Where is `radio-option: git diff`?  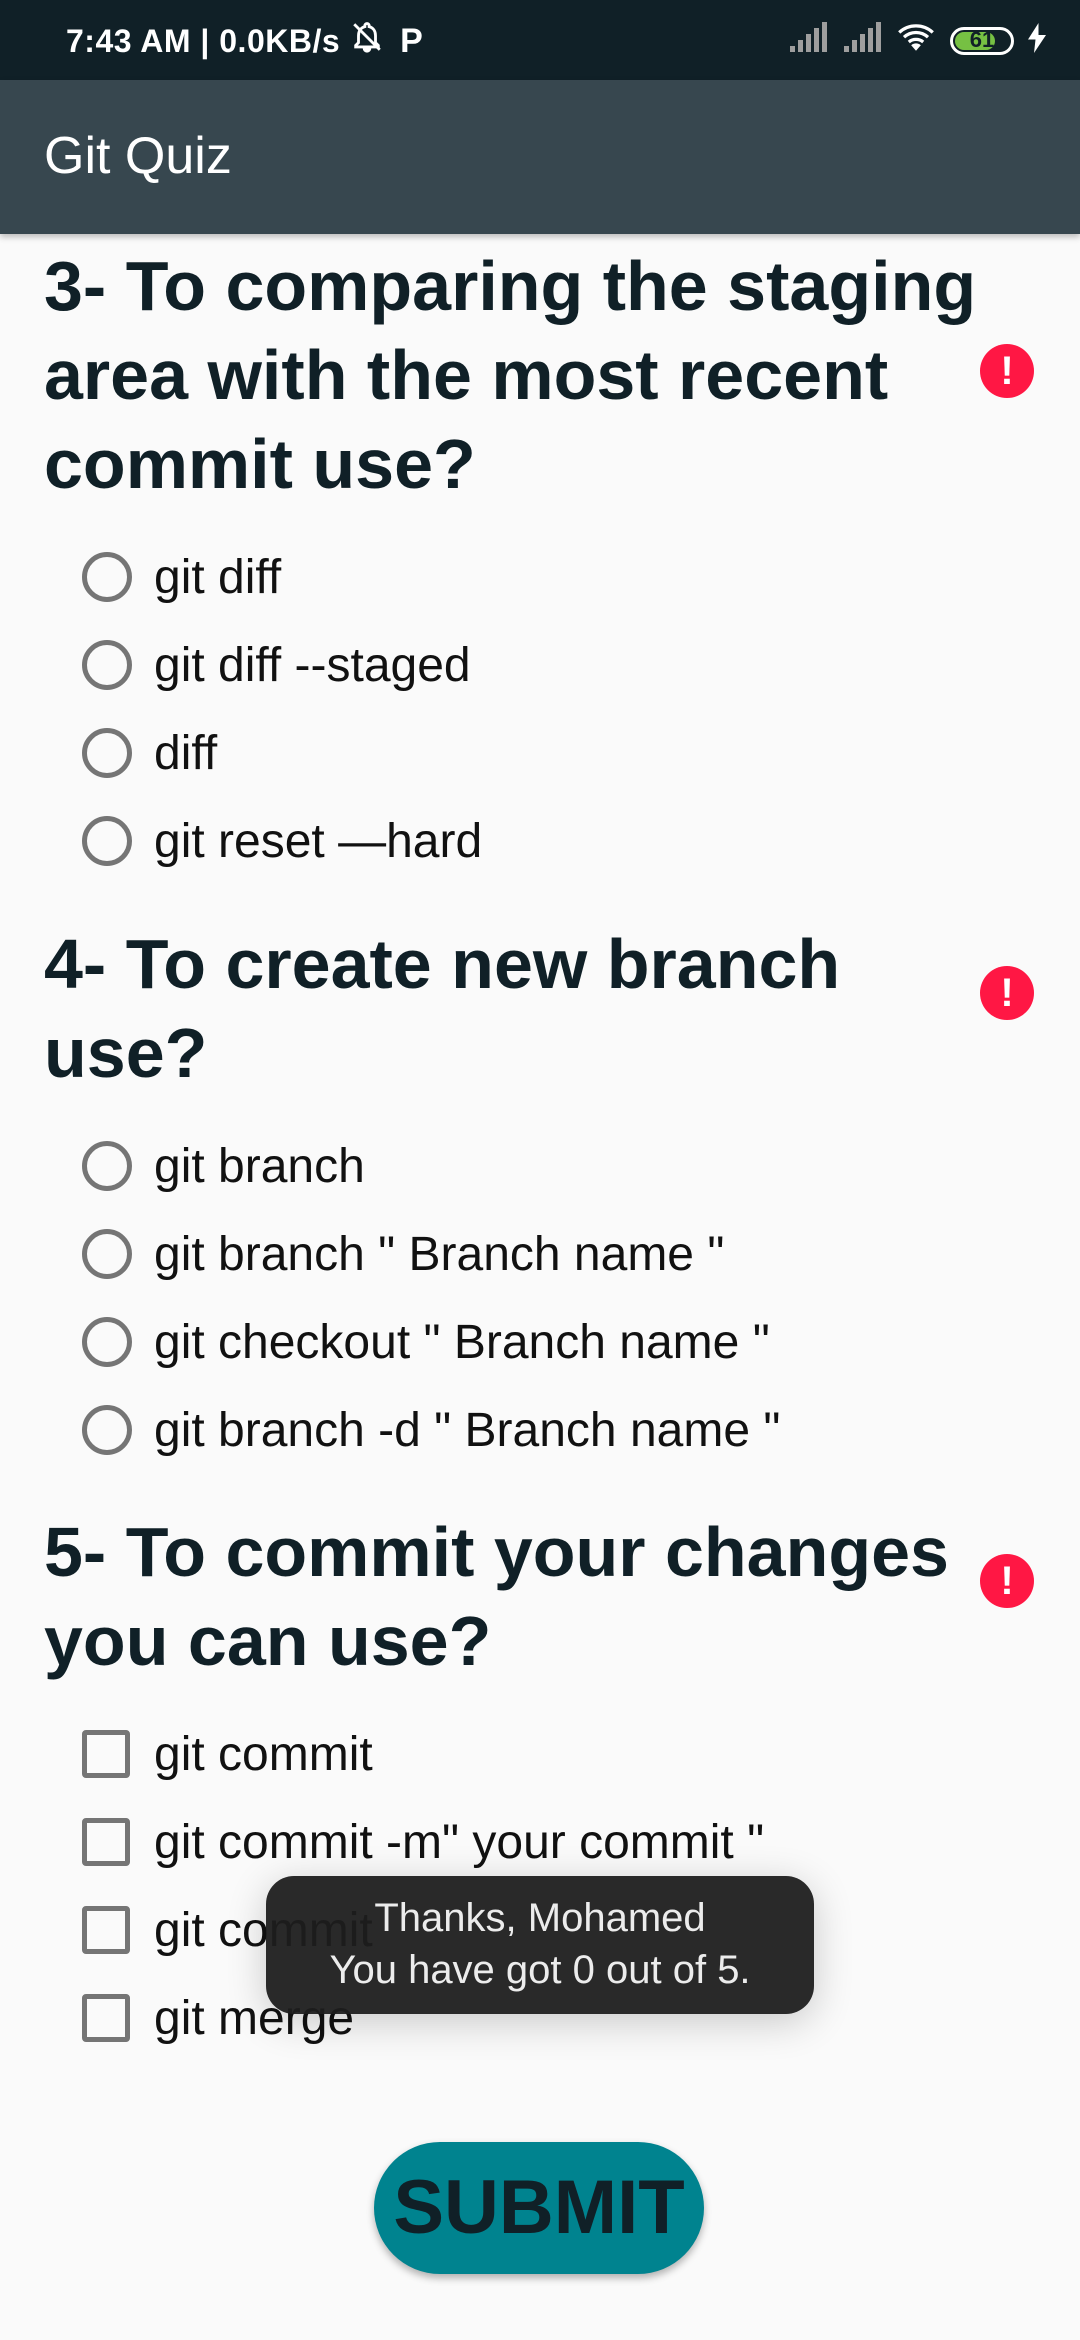
radio-option: git diff is located at coordinates (558, 577).